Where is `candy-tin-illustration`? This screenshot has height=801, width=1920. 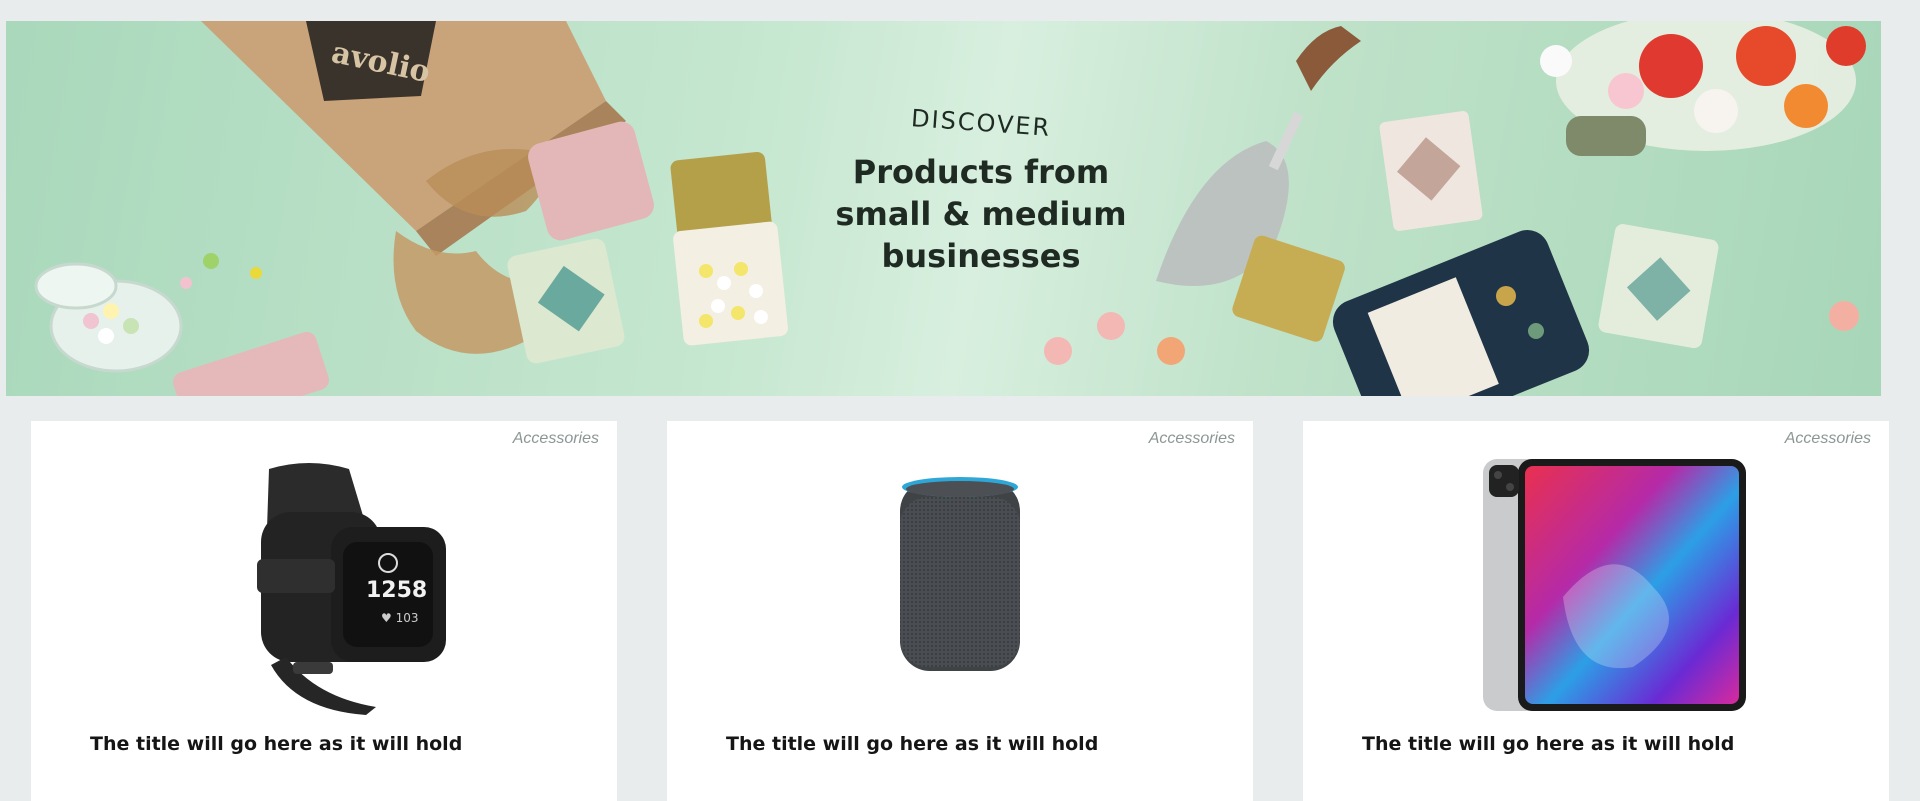
candy-tin-illustration is located at coordinates (729, 249).